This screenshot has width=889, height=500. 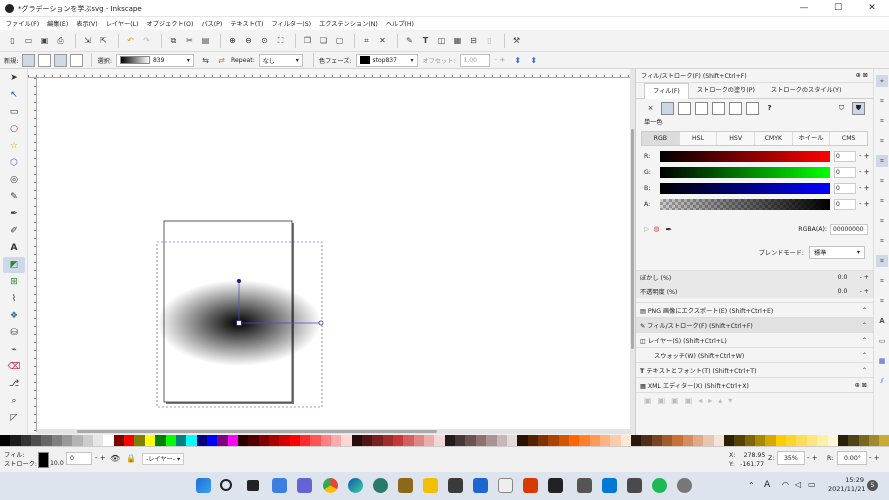 I want to click on spotify-icon, so click(x=659, y=485).